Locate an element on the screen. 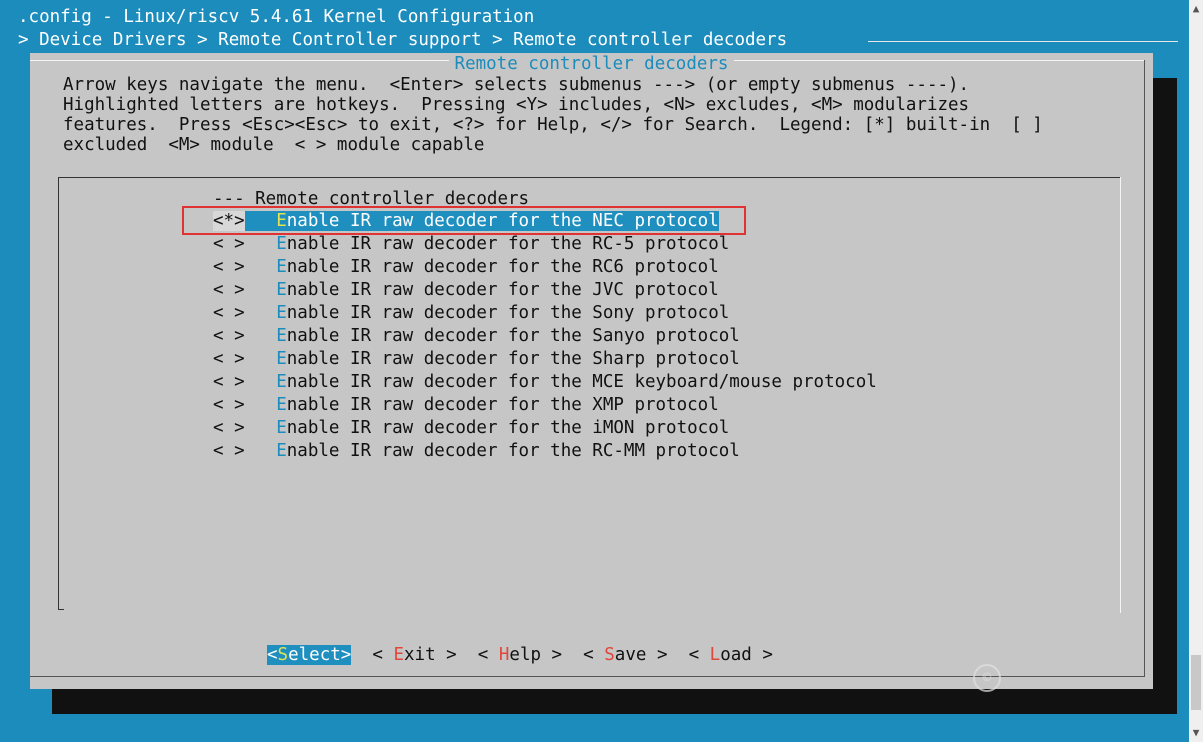 The width and height of the screenshot is (1203, 742). breadcrumb-rule is located at coordinates (1023, 41).